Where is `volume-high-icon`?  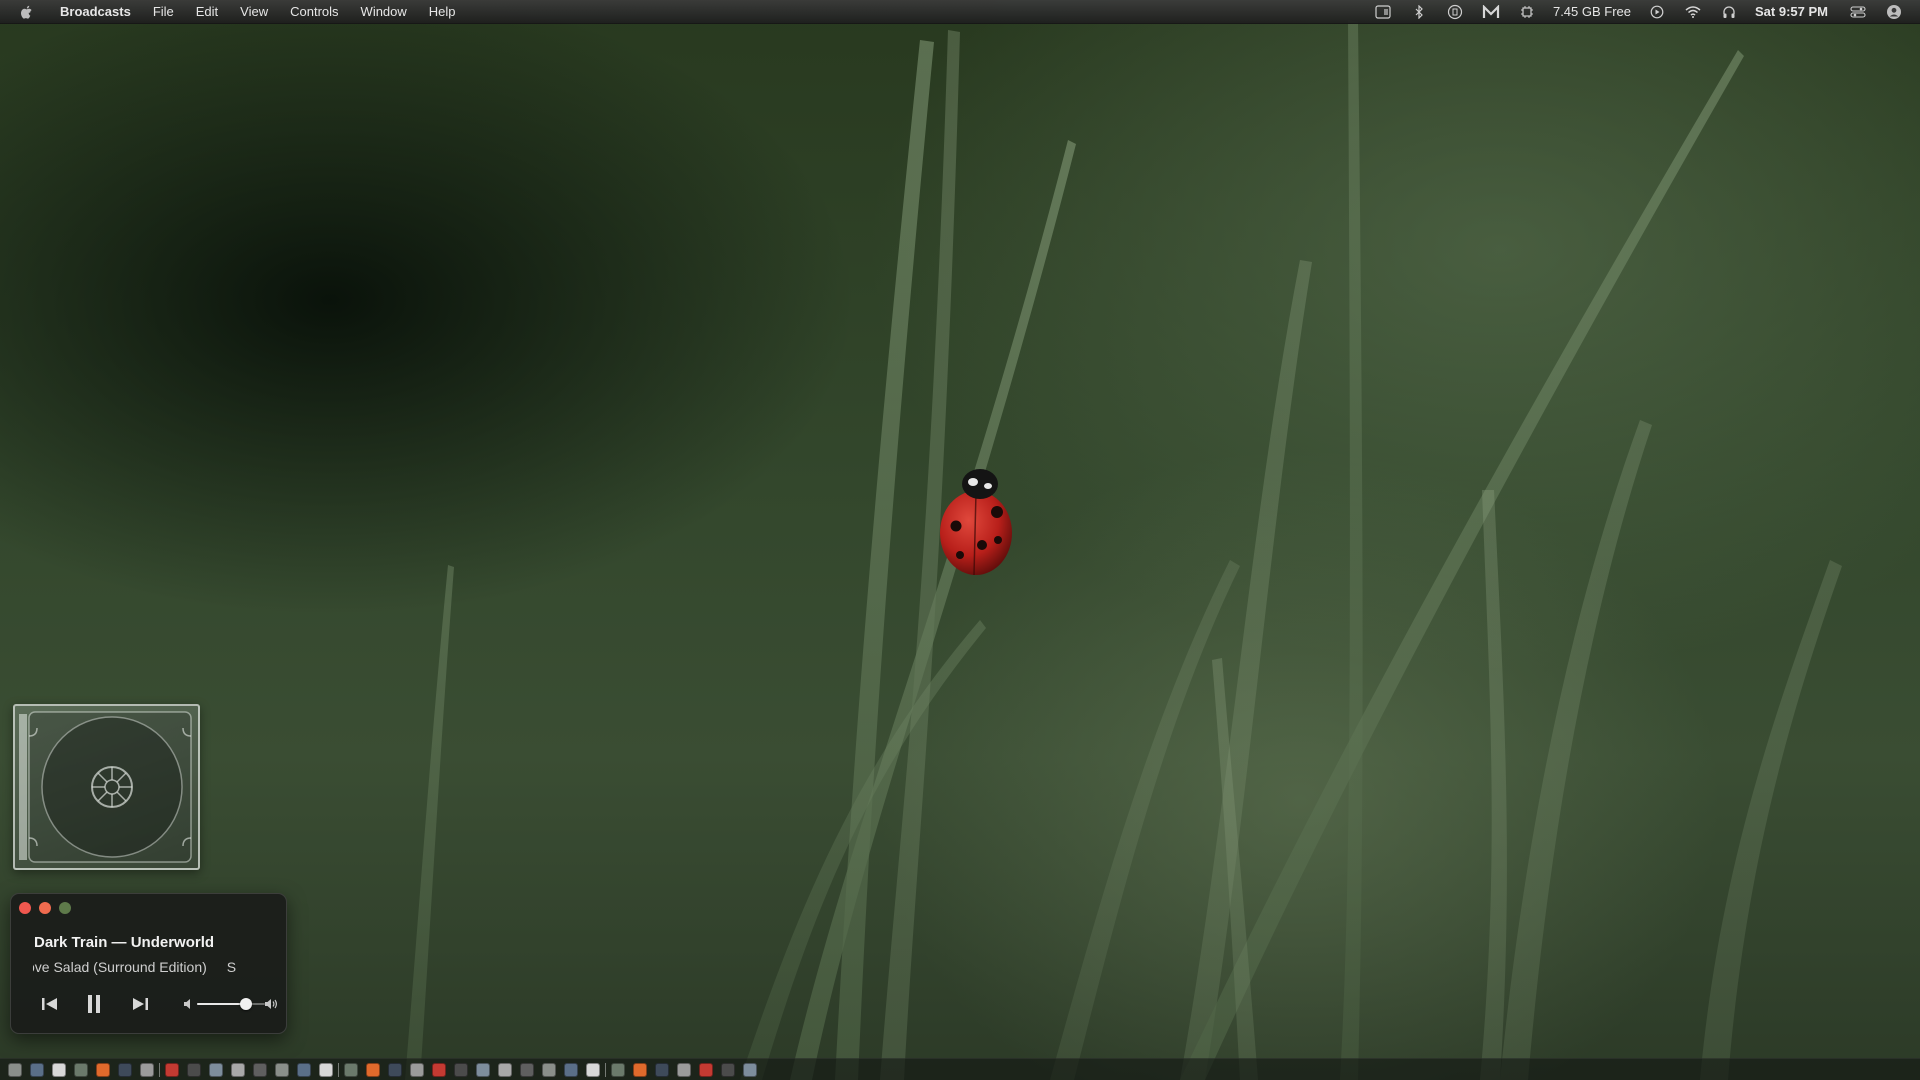 volume-high-icon is located at coordinates (271, 1004).